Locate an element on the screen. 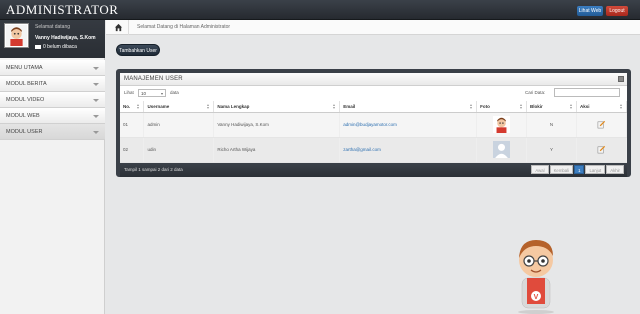 The height and width of the screenshot is (314, 640). user-photo-placeholder is located at coordinates (502, 149).